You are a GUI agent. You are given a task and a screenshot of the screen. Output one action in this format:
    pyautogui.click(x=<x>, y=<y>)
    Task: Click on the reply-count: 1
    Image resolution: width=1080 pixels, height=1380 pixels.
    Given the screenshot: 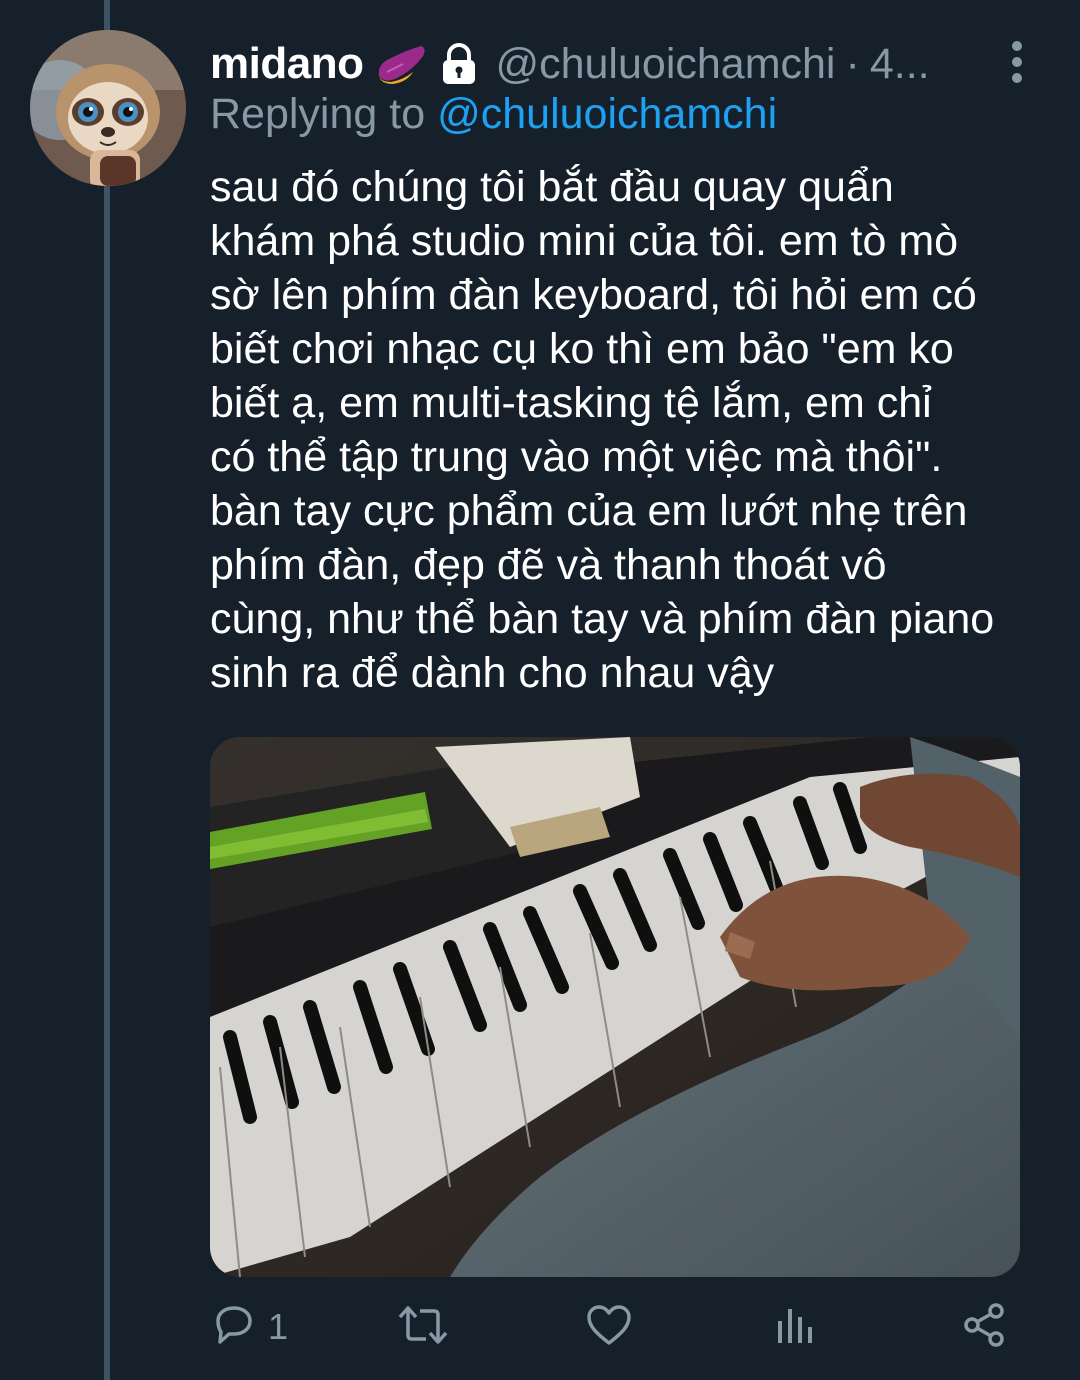 What is the action you would take?
    pyautogui.click(x=278, y=1326)
    